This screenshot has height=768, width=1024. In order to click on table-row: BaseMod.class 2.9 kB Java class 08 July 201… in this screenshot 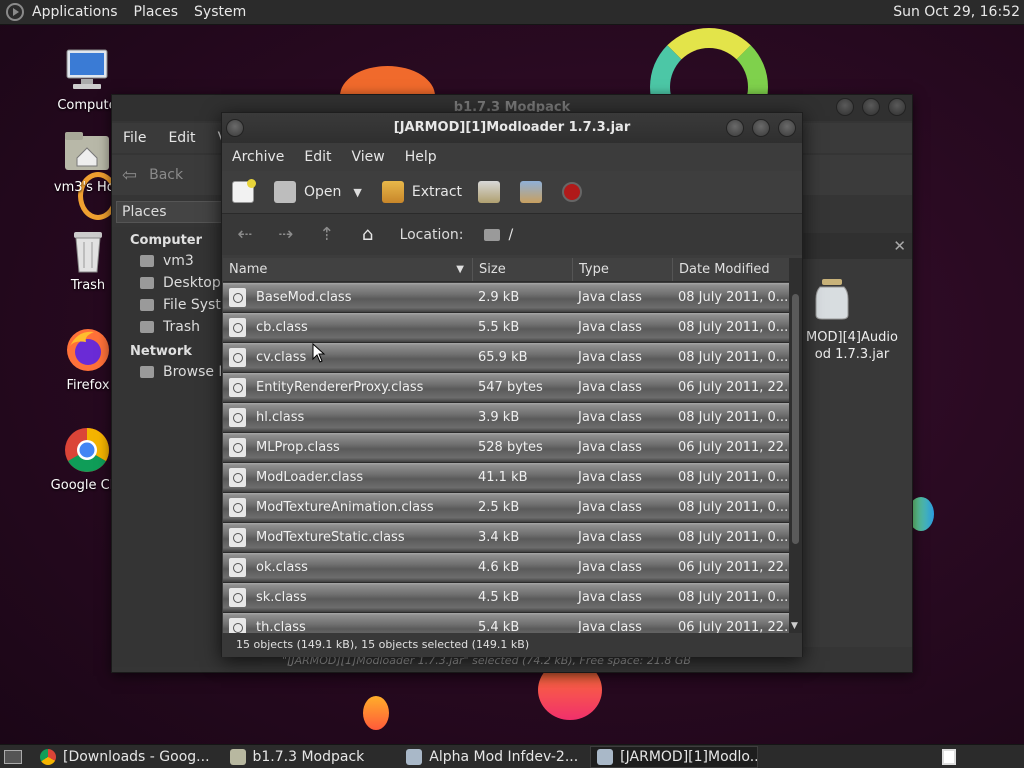, I will do `click(506, 298)`.